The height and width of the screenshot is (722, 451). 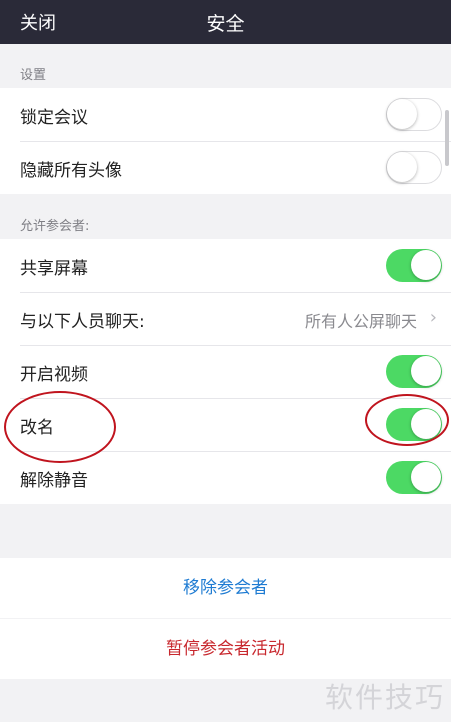 What do you see at coordinates (225, 265) in the screenshot?
I see `row-share-screen: 共享屏幕` at bounding box center [225, 265].